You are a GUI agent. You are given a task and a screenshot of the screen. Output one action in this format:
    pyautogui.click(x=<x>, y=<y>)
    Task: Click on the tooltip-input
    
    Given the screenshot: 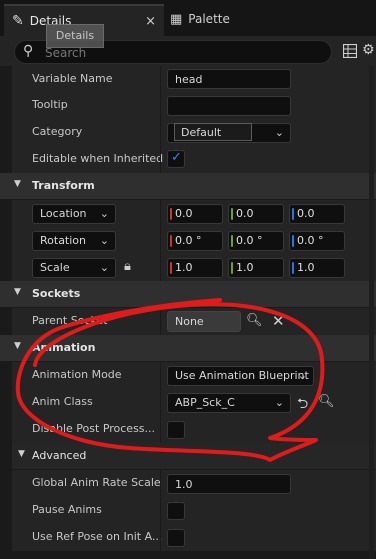 What is the action you would take?
    pyautogui.click(x=229, y=106)
    